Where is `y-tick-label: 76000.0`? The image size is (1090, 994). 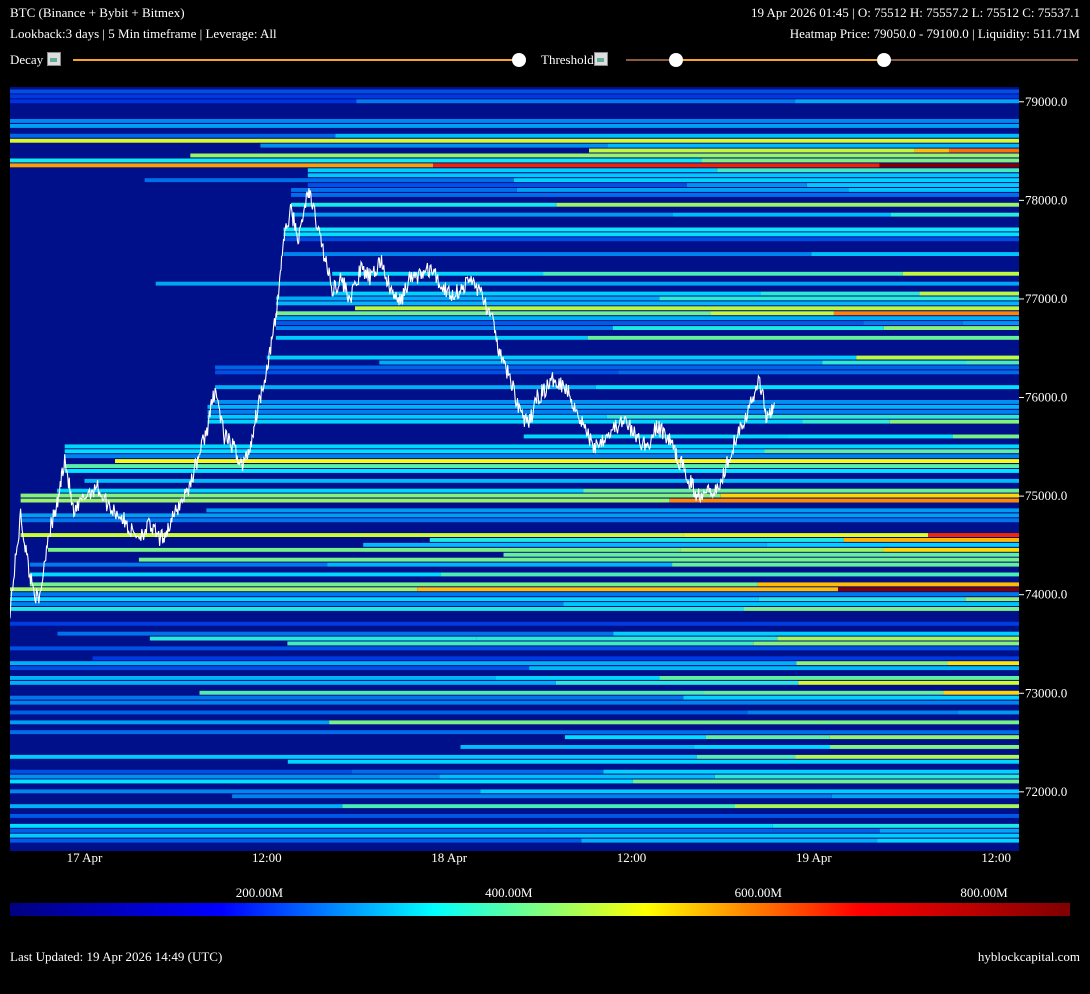 y-tick-label: 76000.0 is located at coordinates (1046, 397).